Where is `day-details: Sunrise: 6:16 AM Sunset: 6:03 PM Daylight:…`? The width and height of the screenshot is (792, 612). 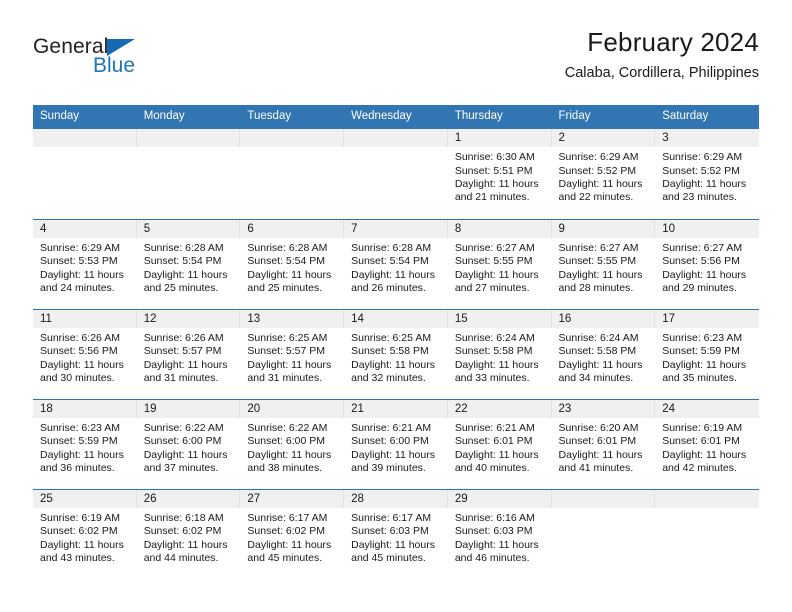 day-details: Sunrise: 6:16 AM Sunset: 6:03 PM Daylight:… is located at coordinates (500, 537).